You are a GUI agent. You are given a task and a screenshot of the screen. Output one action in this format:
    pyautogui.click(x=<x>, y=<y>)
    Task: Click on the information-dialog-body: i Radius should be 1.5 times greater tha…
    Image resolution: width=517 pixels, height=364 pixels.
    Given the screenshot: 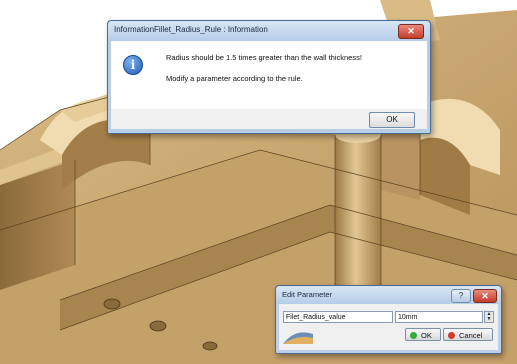 What is the action you would take?
    pyautogui.click(x=269, y=75)
    